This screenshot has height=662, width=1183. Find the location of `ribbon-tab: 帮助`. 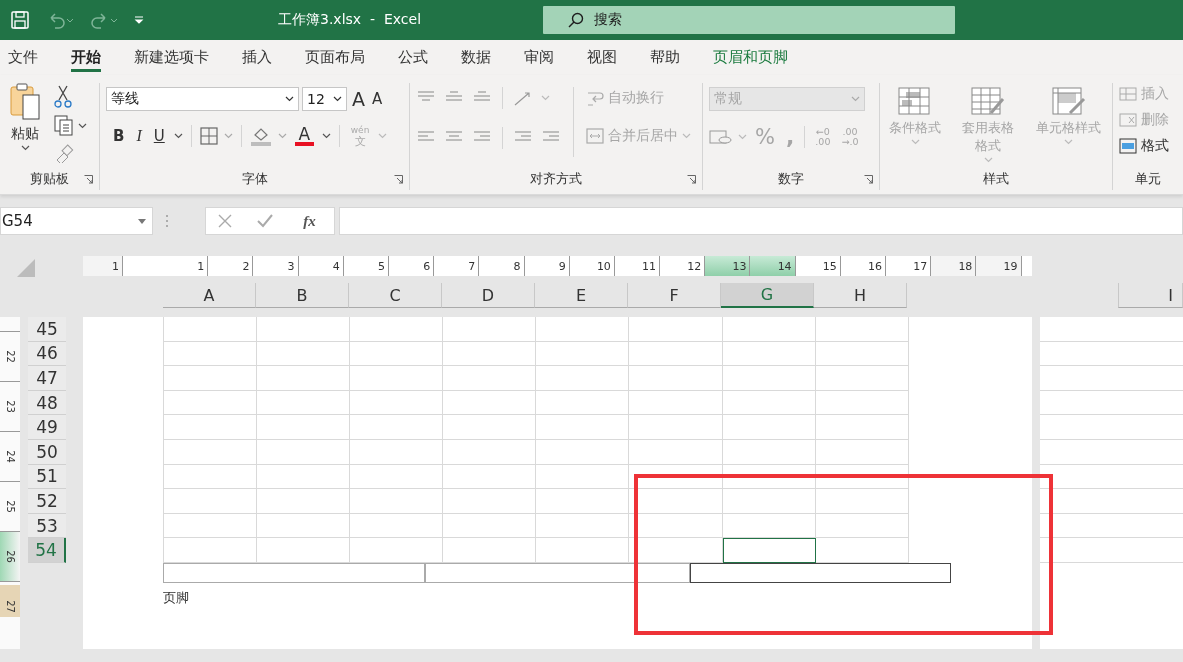

ribbon-tab: 帮助 is located at coordinates (664, 57).